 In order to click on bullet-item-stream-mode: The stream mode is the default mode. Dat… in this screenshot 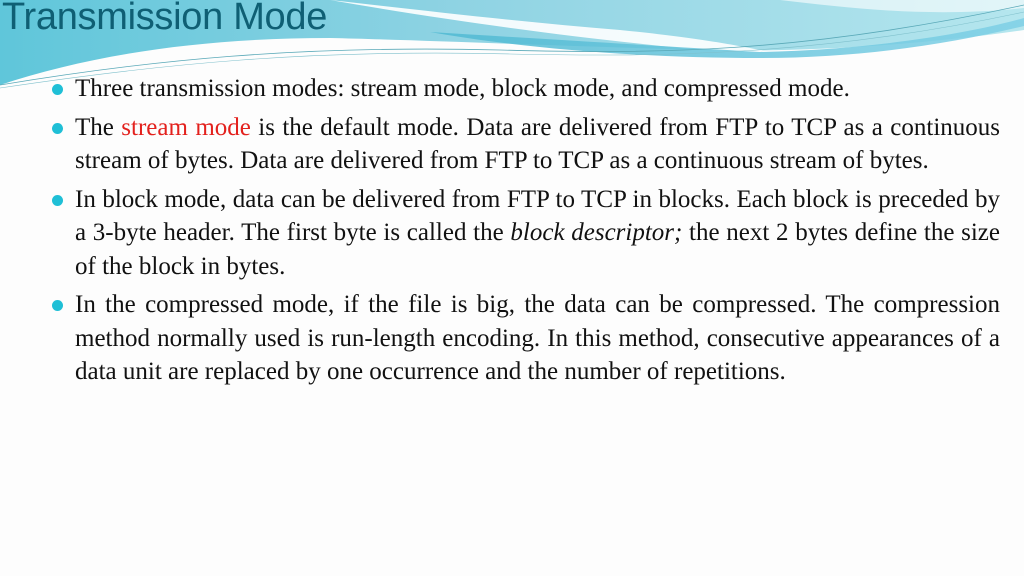, I will do `click(525, 144)`.